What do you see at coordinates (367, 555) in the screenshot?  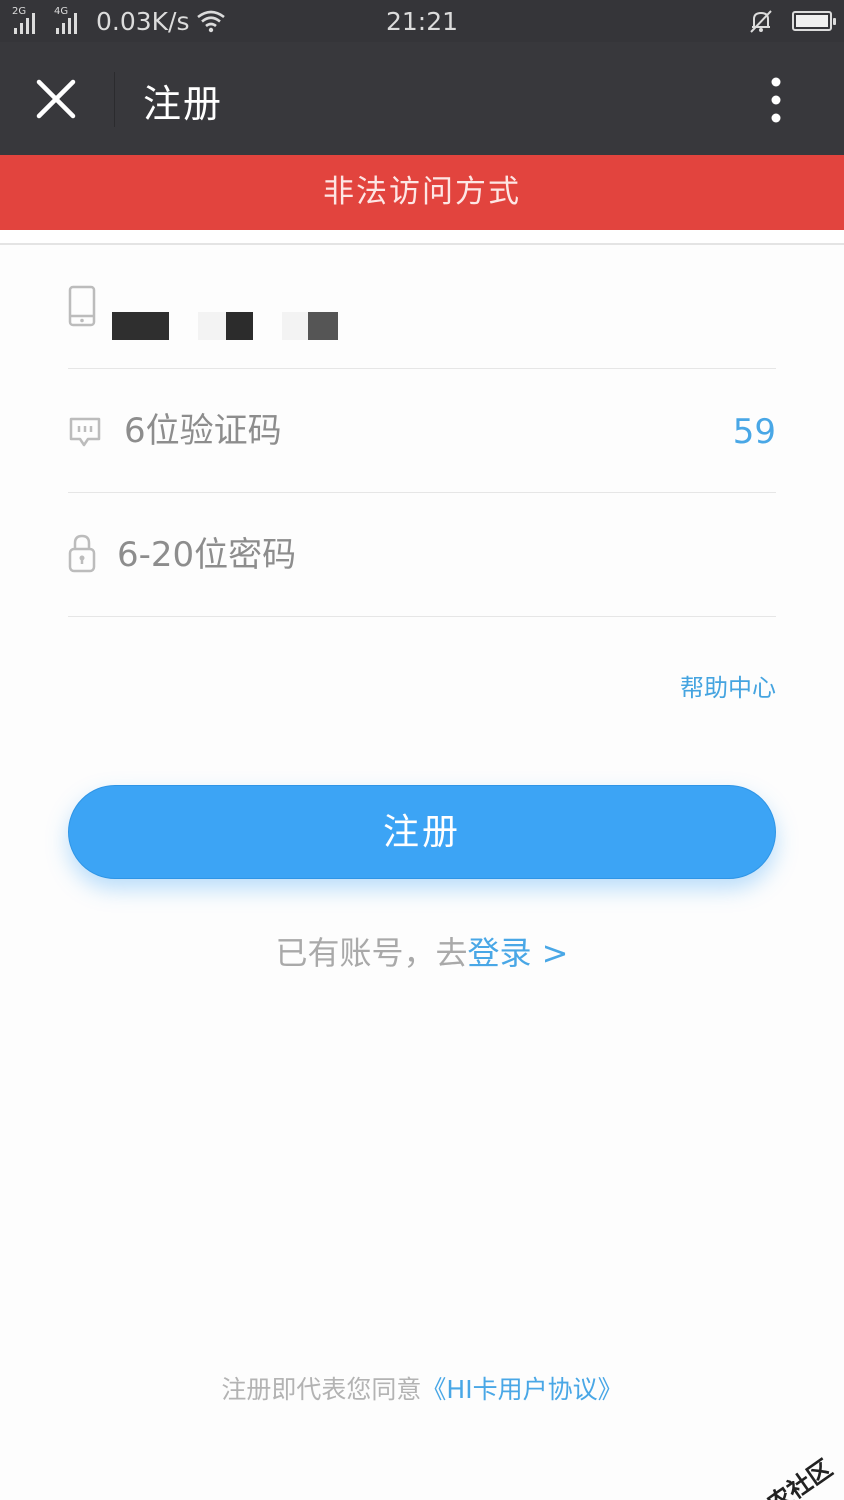 I see `password-input` at bounding box center [367, 555].